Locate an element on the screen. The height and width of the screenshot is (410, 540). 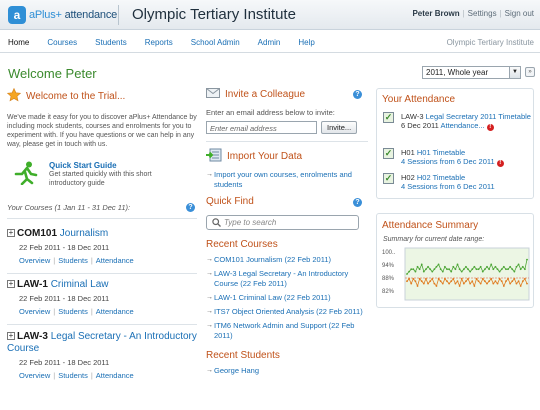
nav-students: Students is located at coordinates (111, 42).